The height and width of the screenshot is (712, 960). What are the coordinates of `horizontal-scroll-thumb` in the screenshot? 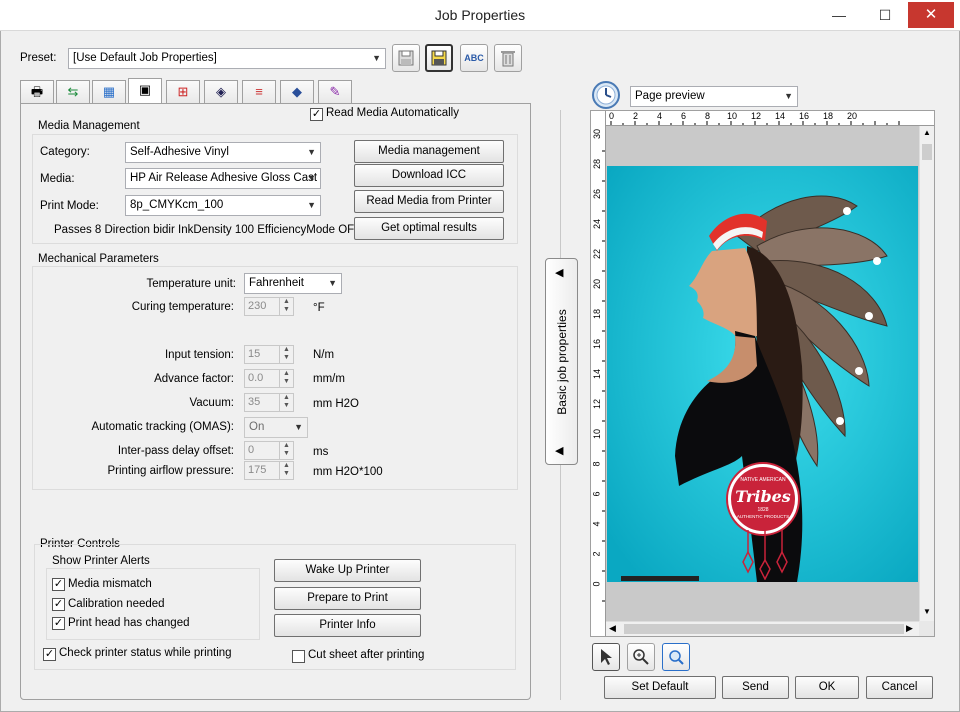 It's located at (764, 629).